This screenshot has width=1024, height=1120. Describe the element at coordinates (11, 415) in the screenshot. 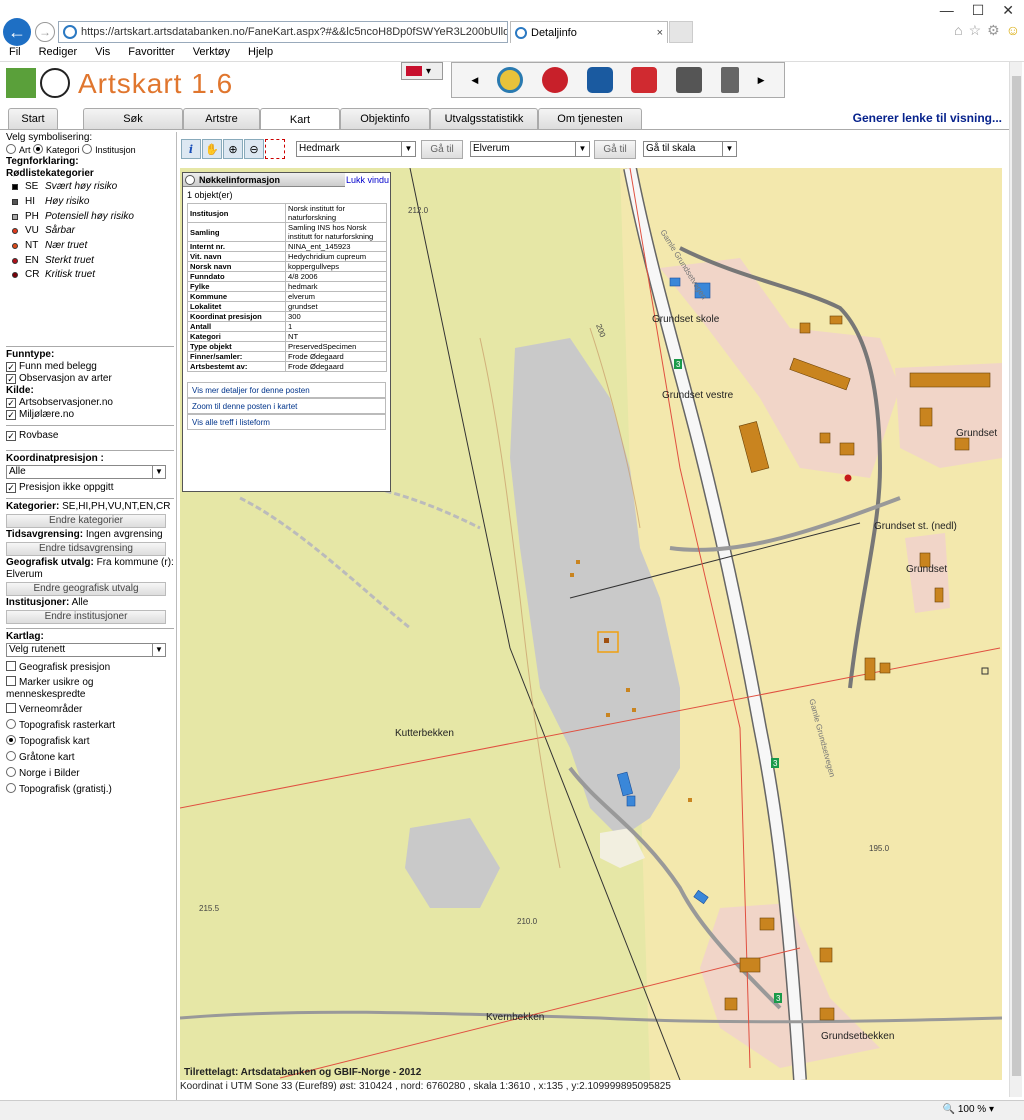

I see `checkbox-miljolaere: ✓` at that location.